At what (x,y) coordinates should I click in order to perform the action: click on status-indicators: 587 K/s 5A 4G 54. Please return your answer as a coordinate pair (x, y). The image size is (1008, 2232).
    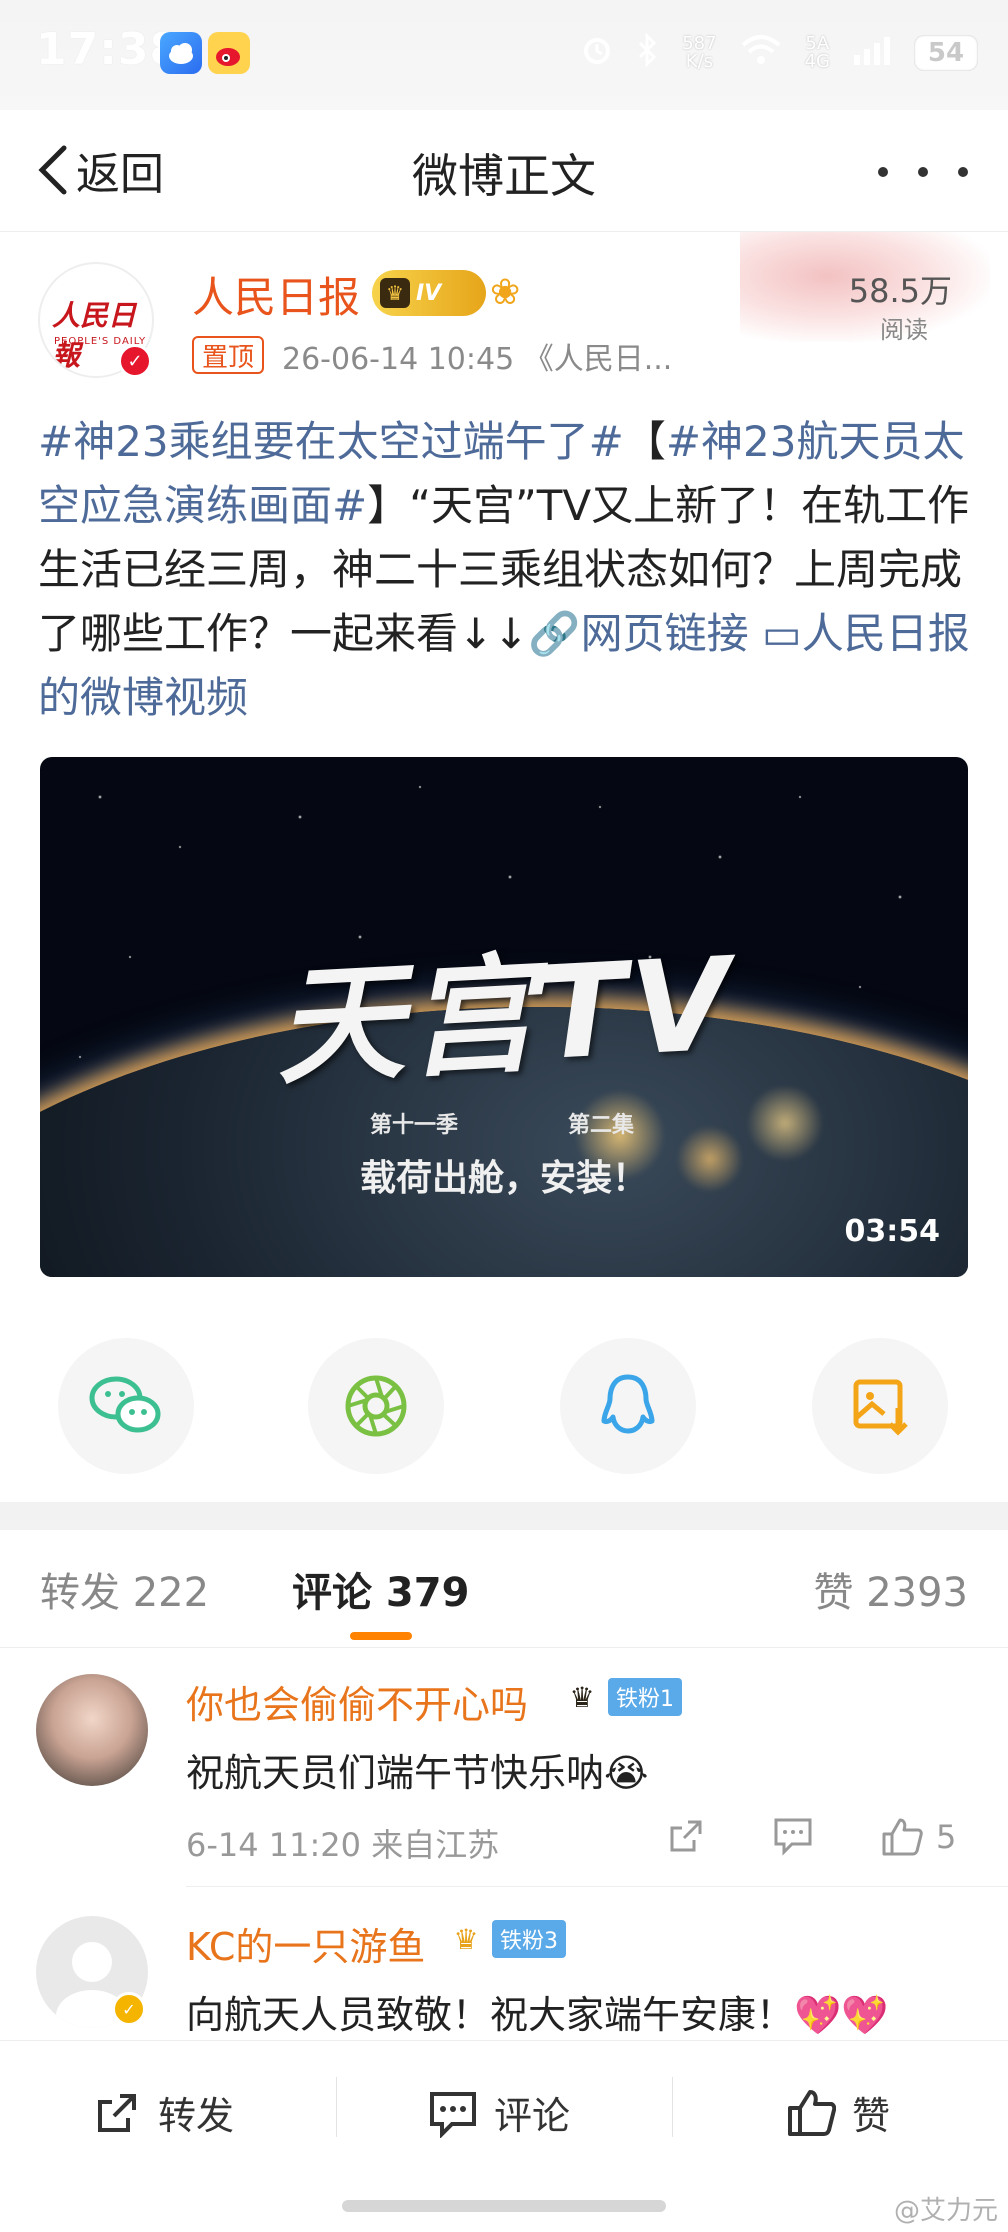
    Looking at the image, I should click on (779, 53).